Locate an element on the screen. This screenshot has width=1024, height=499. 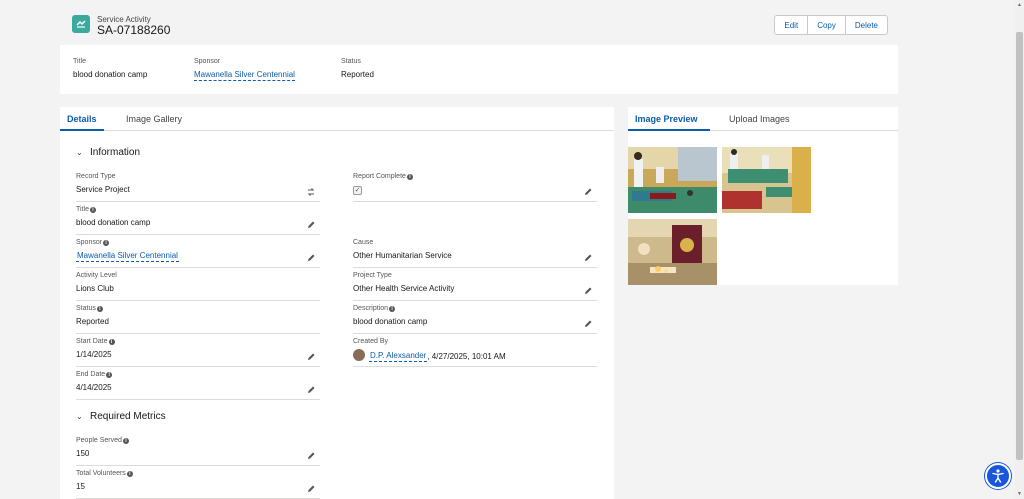
field-start-date: Start Date i 1/14/2025 is located at coordinates (198, 350).